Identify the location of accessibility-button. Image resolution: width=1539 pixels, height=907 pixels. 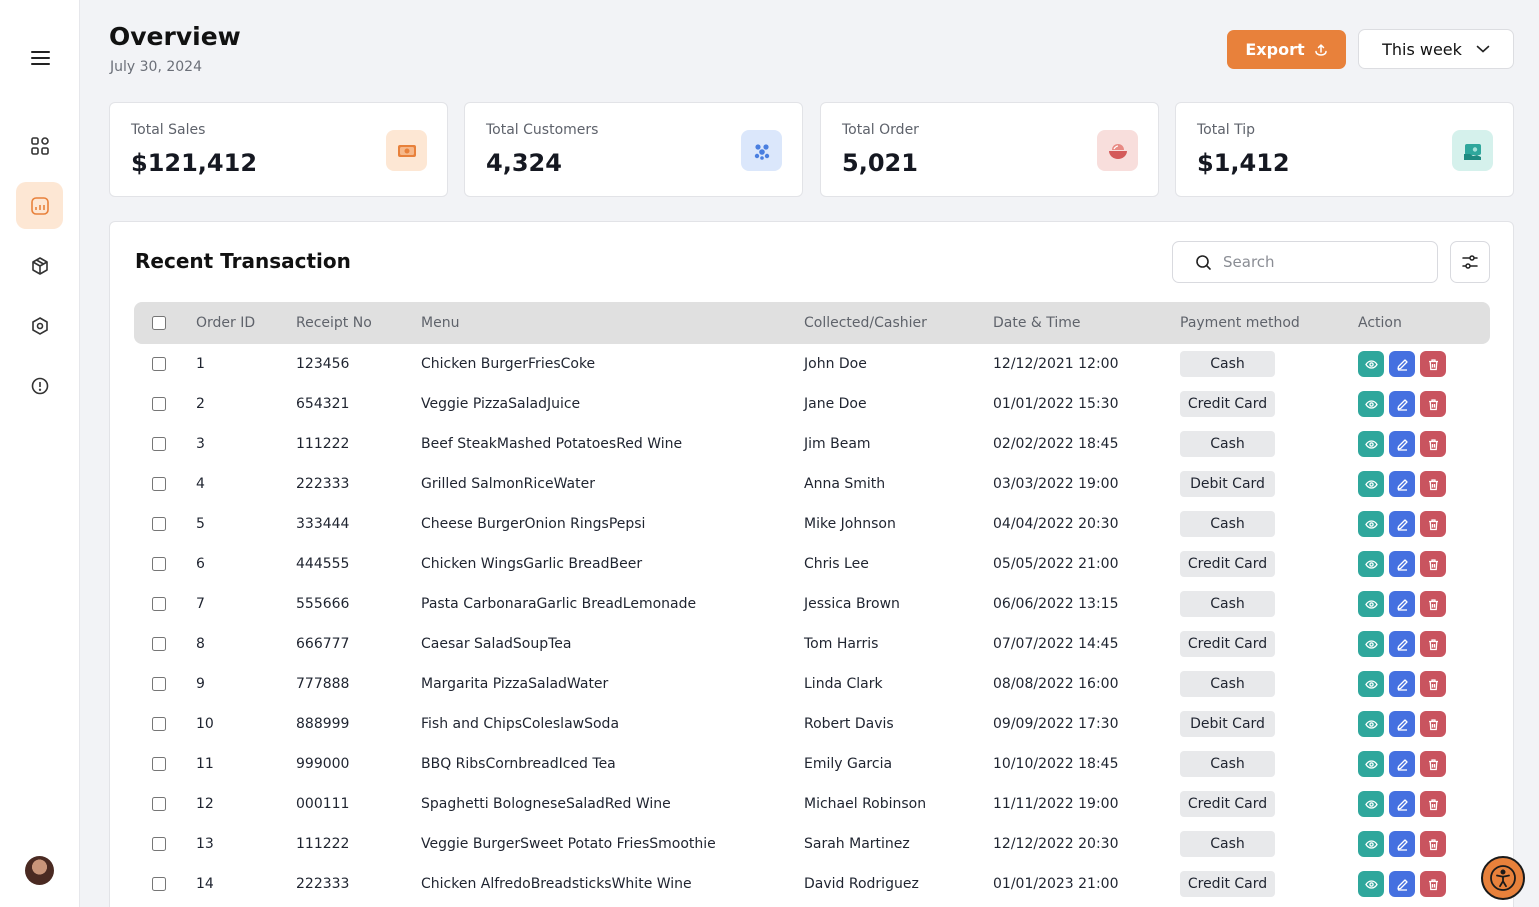
(1503, 878).